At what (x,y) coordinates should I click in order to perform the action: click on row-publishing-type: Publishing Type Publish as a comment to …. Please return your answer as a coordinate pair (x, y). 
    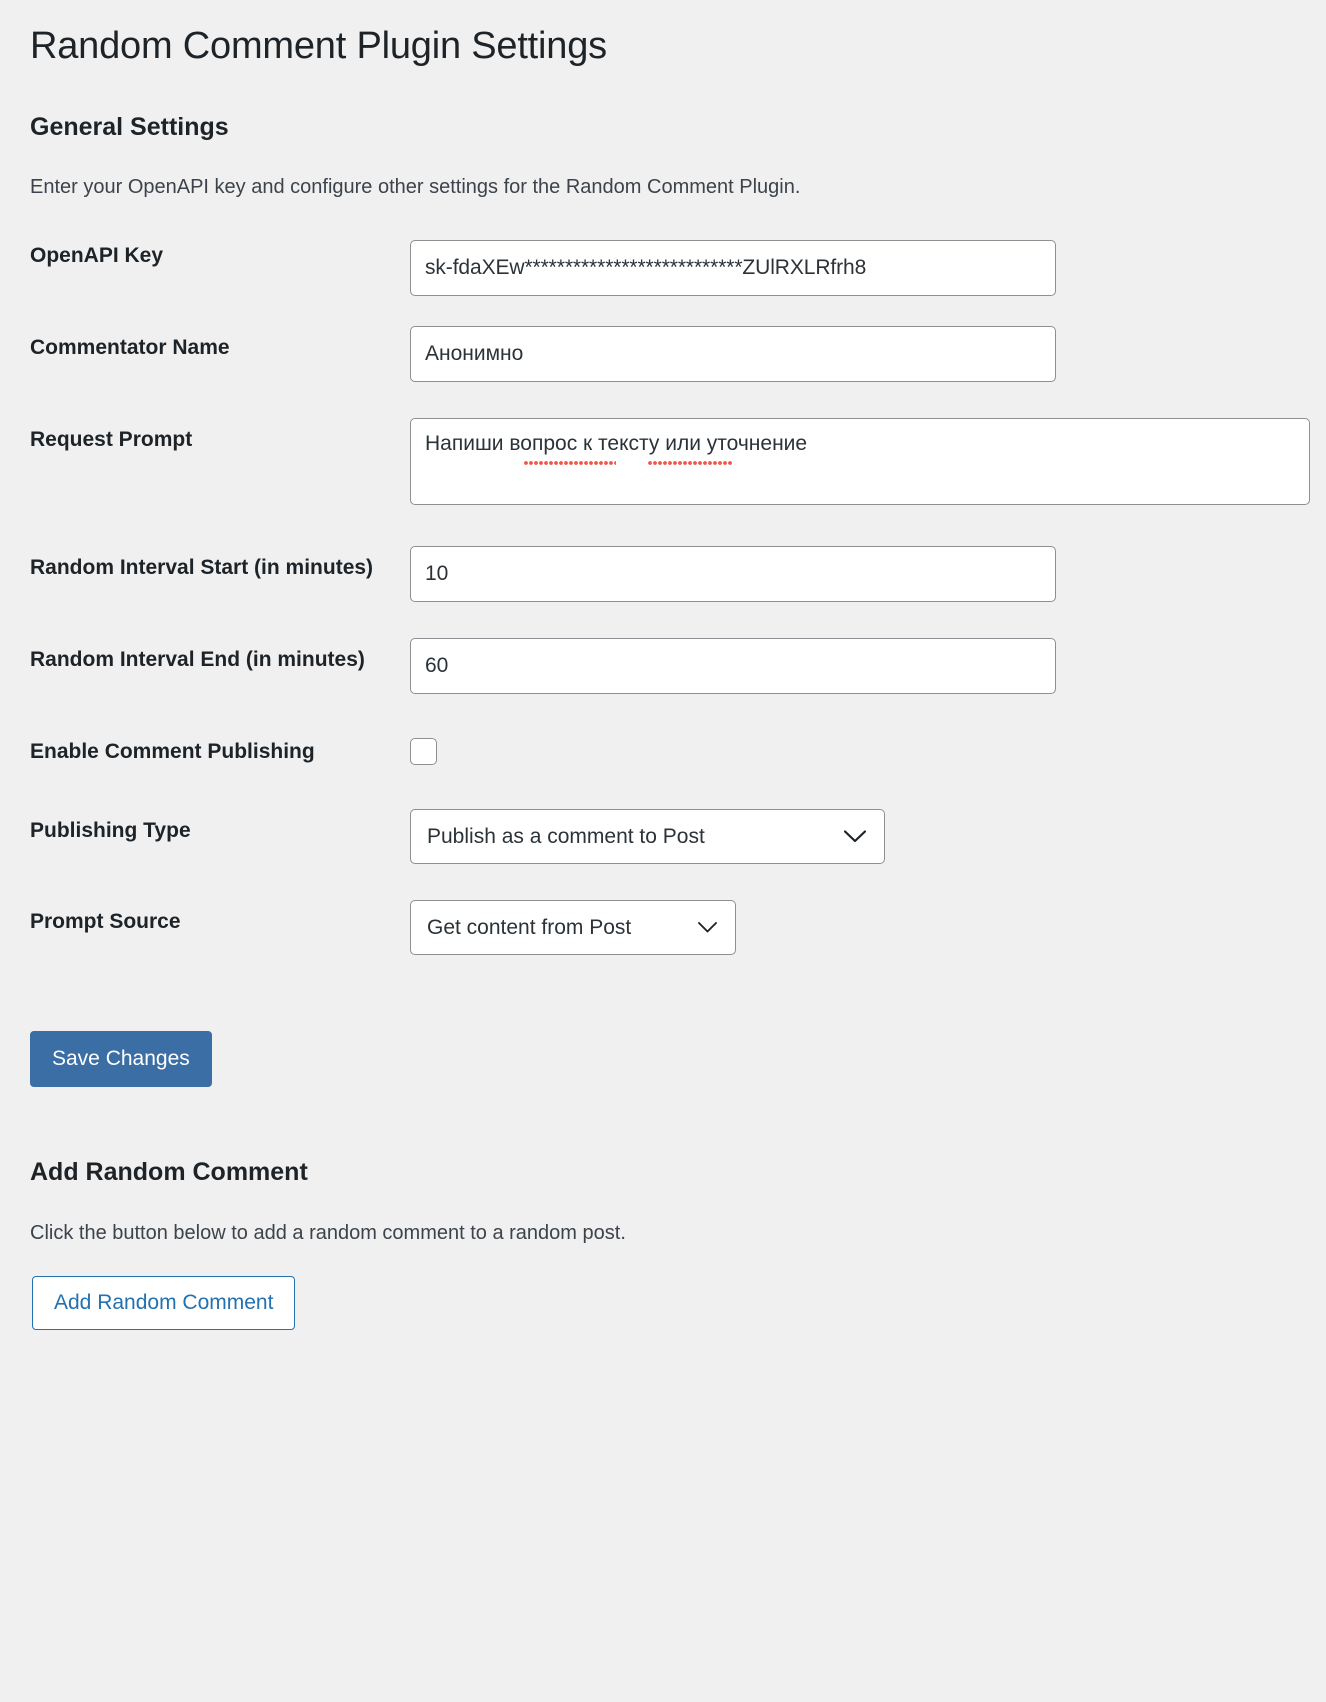
    Looking at the image, I should click on (663, 836).